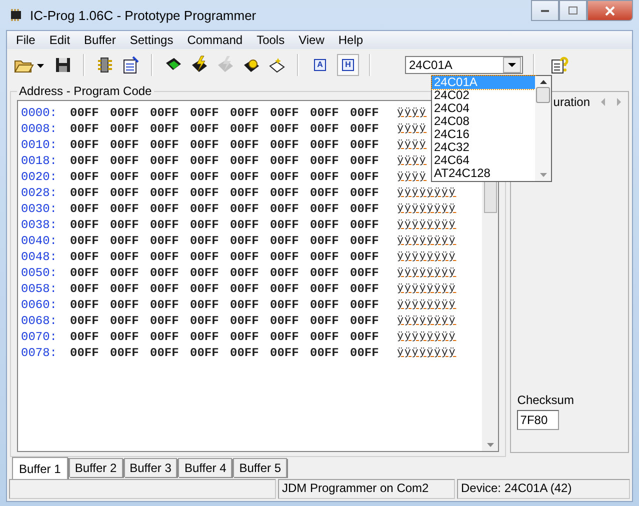  I want to click on address-label: 0030:, so click(39, 209).